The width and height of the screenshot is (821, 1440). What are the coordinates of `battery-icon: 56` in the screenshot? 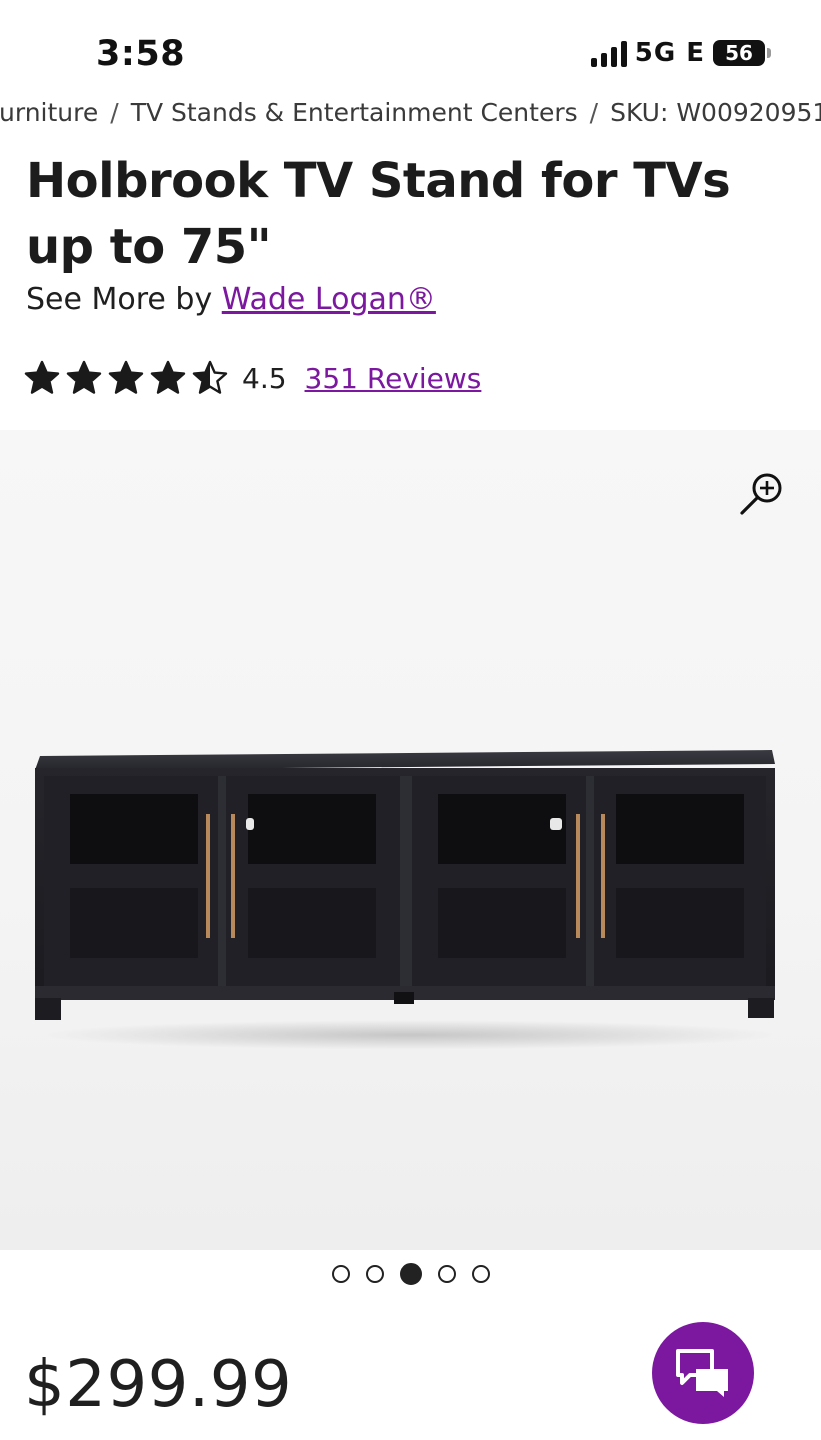 It's located at (742, 53).